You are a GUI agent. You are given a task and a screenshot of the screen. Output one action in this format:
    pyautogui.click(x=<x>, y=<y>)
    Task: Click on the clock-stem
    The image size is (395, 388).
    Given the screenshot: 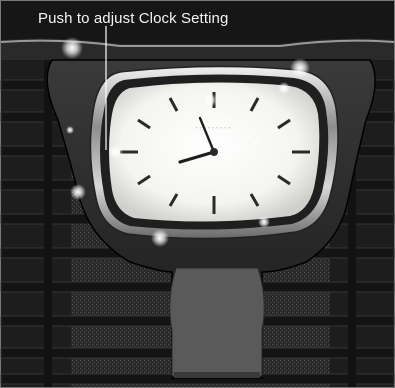 What is the action you would take?
    pyautogui.click(x=217, y=322)
    